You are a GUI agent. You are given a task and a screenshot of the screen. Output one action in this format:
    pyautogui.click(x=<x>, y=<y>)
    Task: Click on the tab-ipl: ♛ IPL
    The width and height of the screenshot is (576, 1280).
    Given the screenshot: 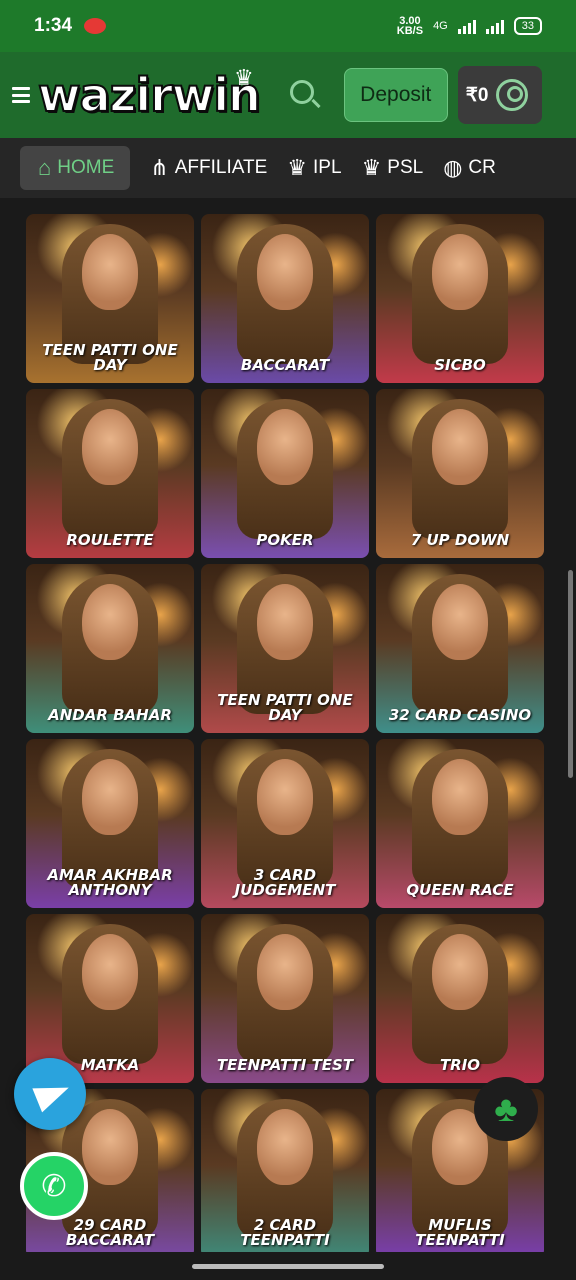 What is the action you would take?
    pyautogui.click(x=314, y=168)
    